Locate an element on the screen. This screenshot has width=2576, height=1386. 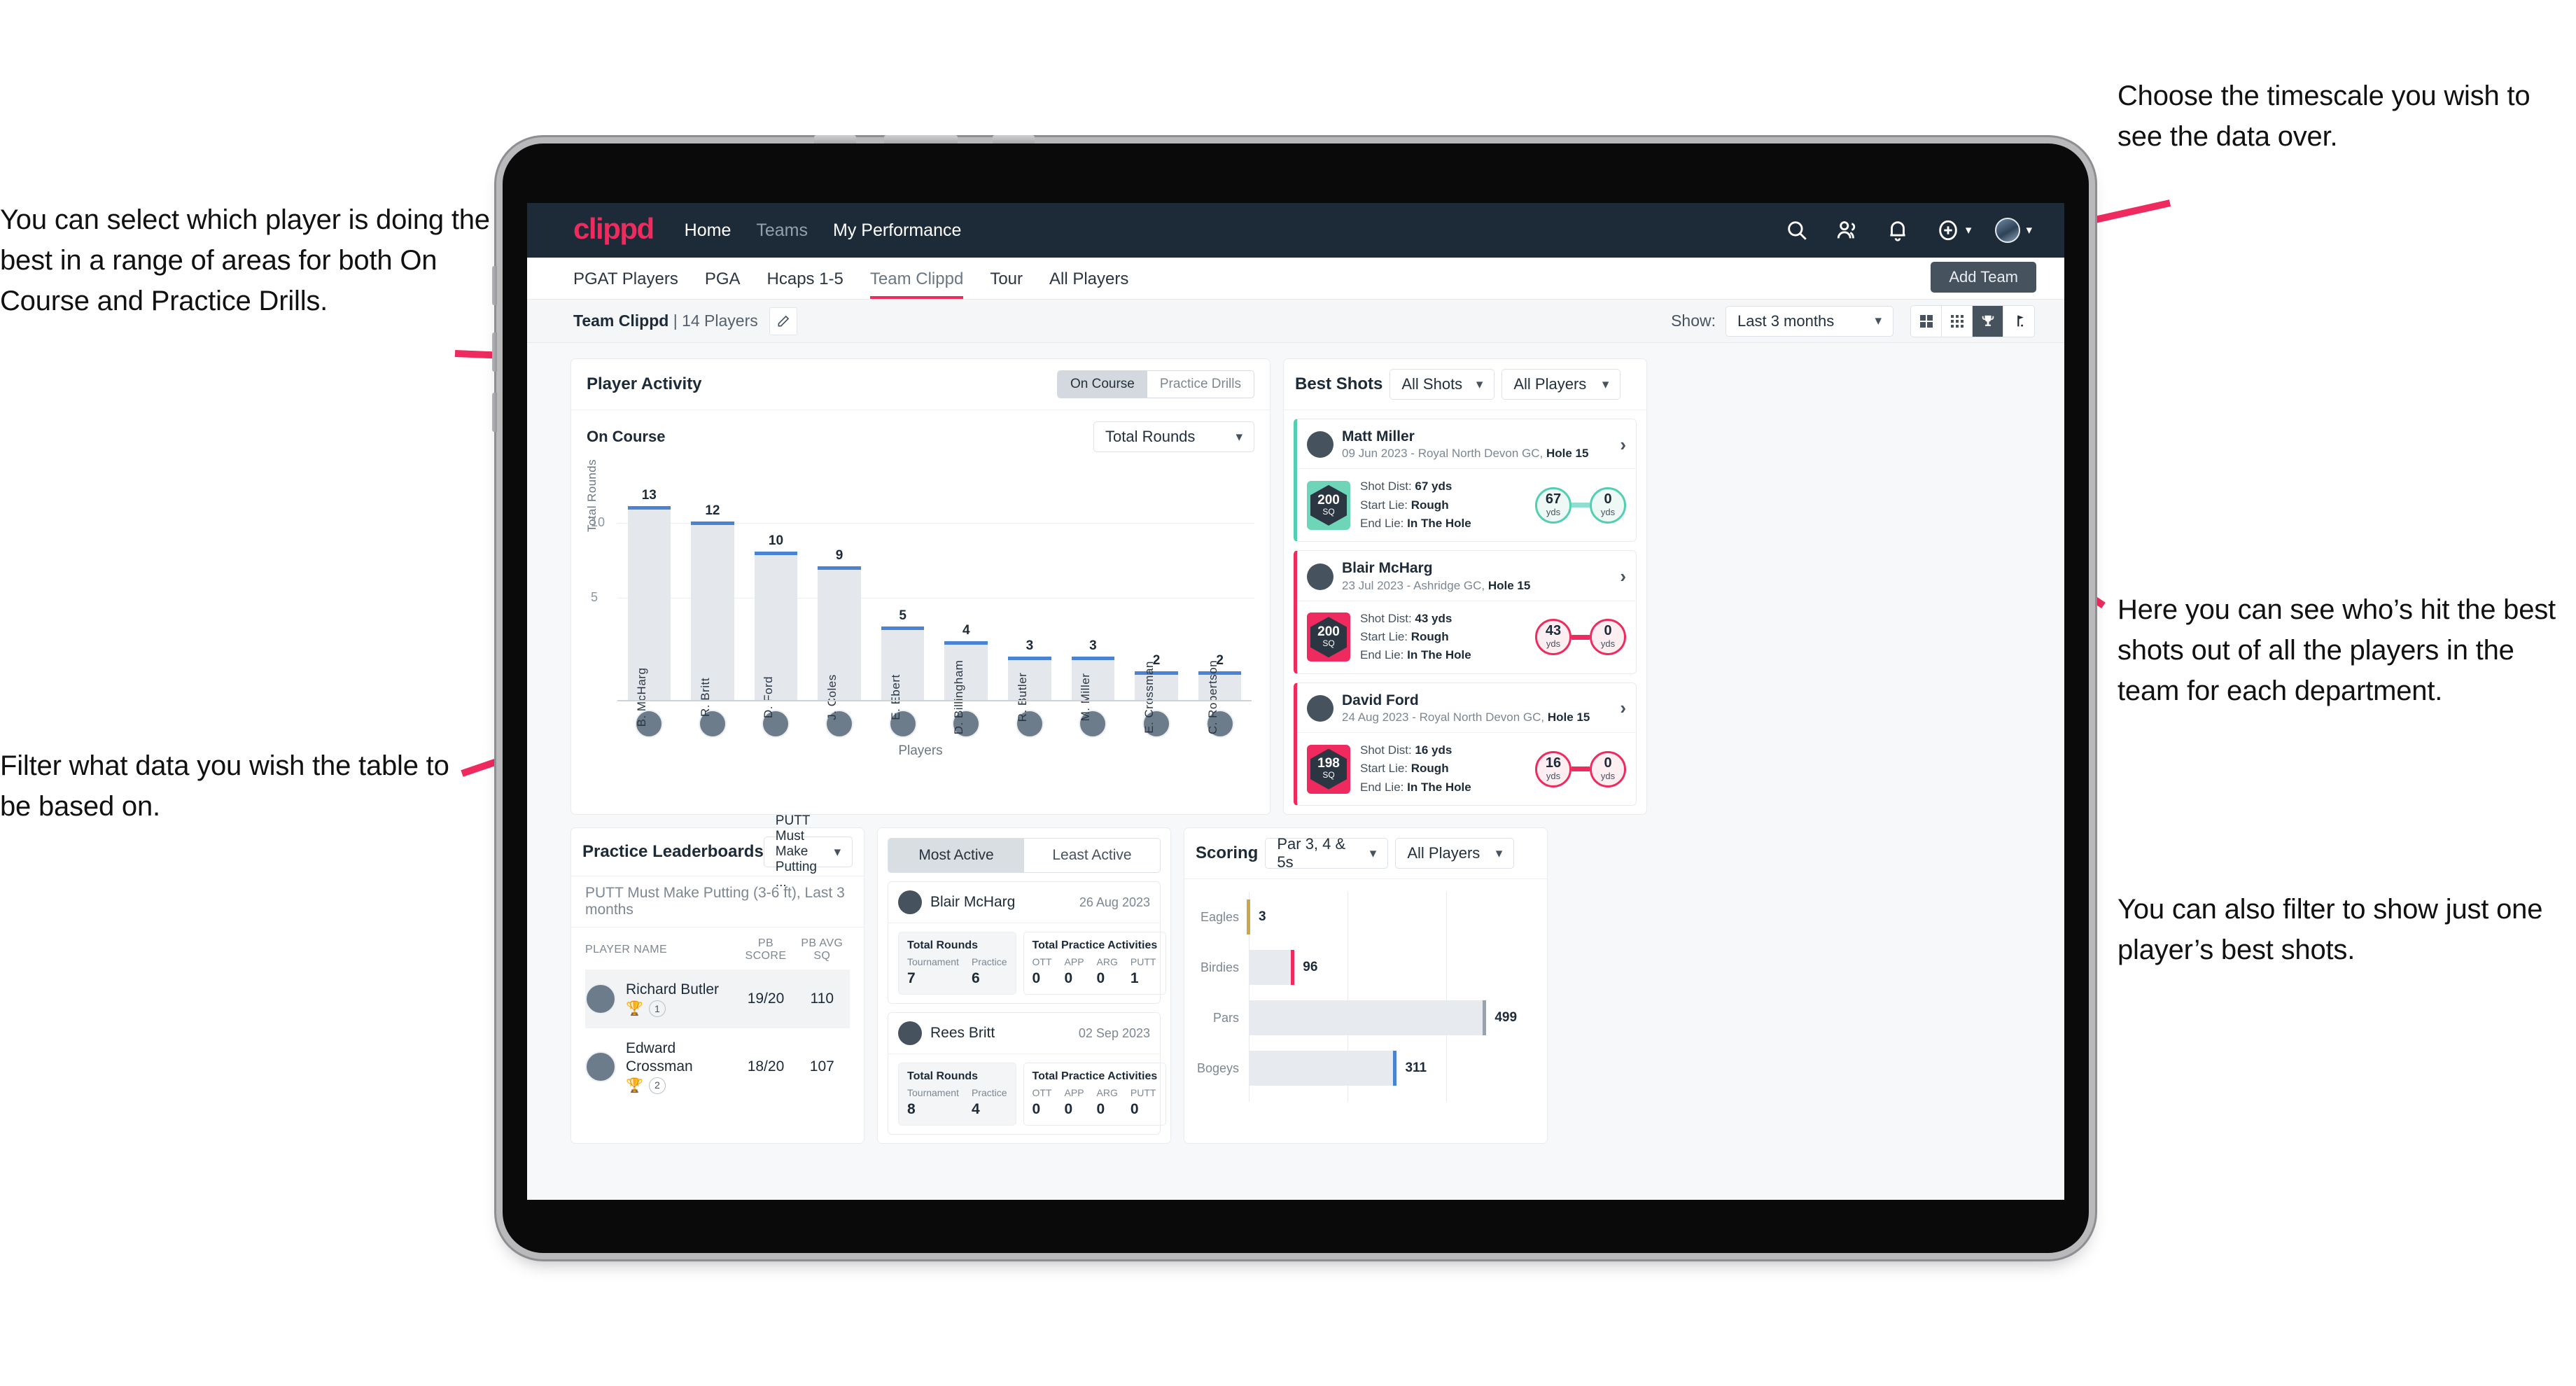
flag-icon is located at coordinates (2018, 321).